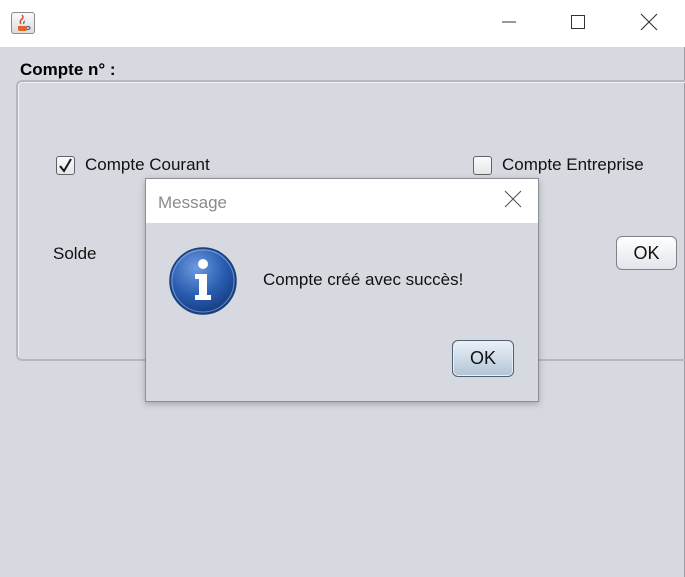 This screenshot has width=685, height=577. What do you see at coordinates (573, 164) in the screenshot?
I see `checkbox-label: Compte Entreprise` at bounding box center [573, 164].